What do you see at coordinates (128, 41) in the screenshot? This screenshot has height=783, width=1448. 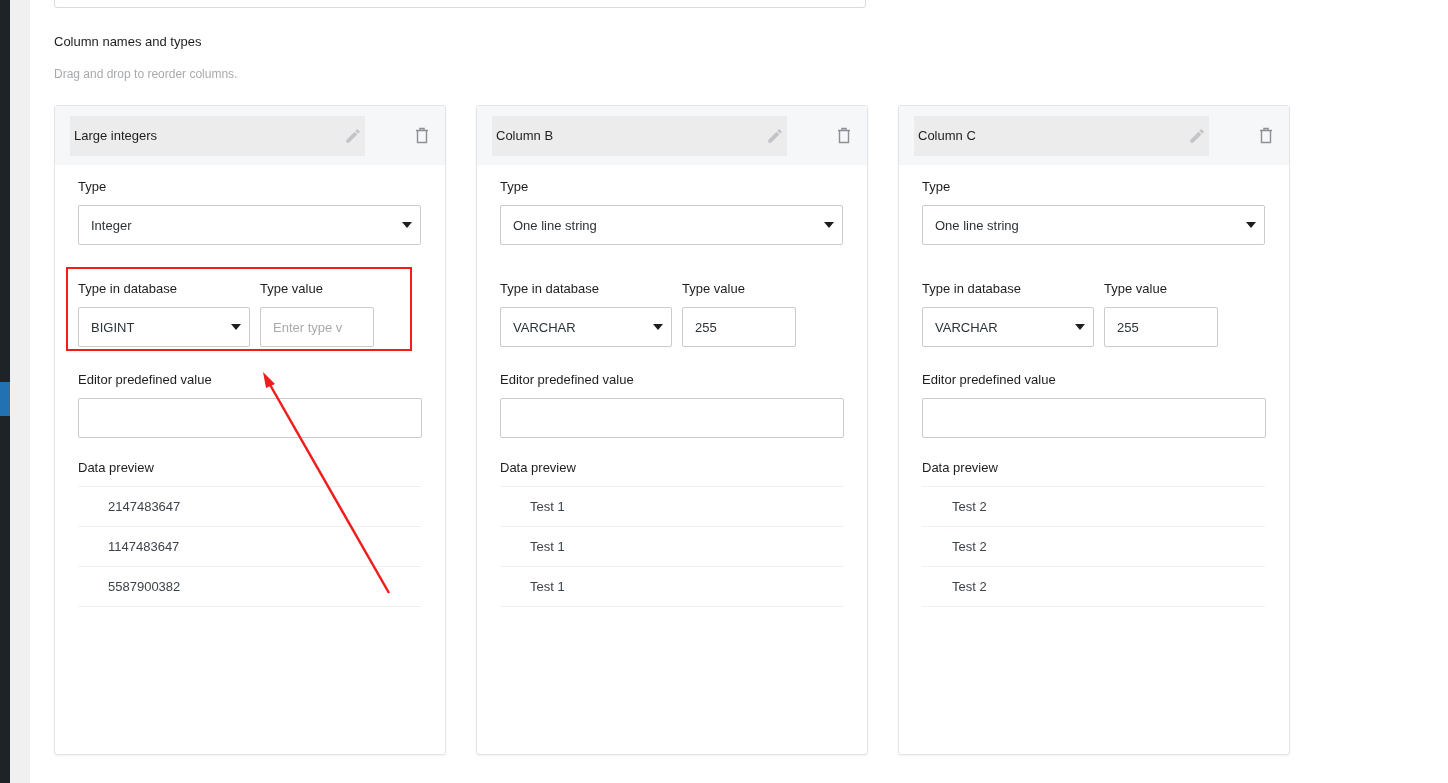 I see `section-title: Column names and types` at bounding box center [128, 41].